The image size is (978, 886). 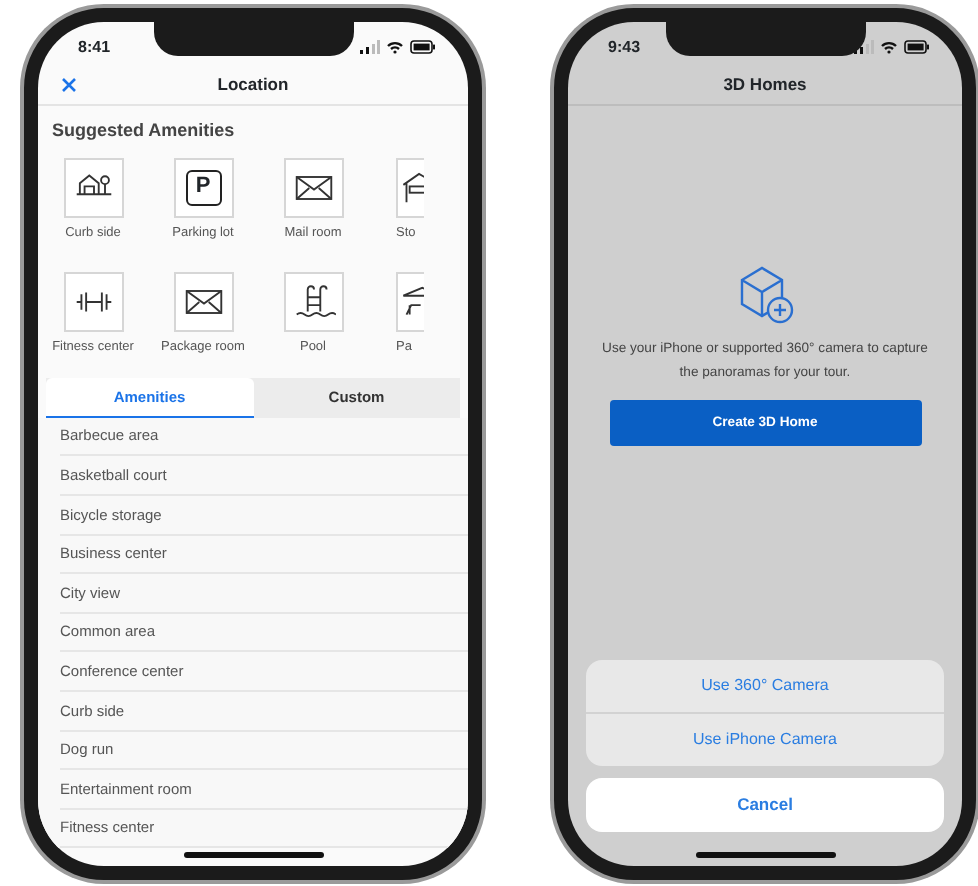 What do you see at coordinates (765, 85) in the screenshot?
I see `screen-title: 3D Homes` at bounding box center [765, 85].